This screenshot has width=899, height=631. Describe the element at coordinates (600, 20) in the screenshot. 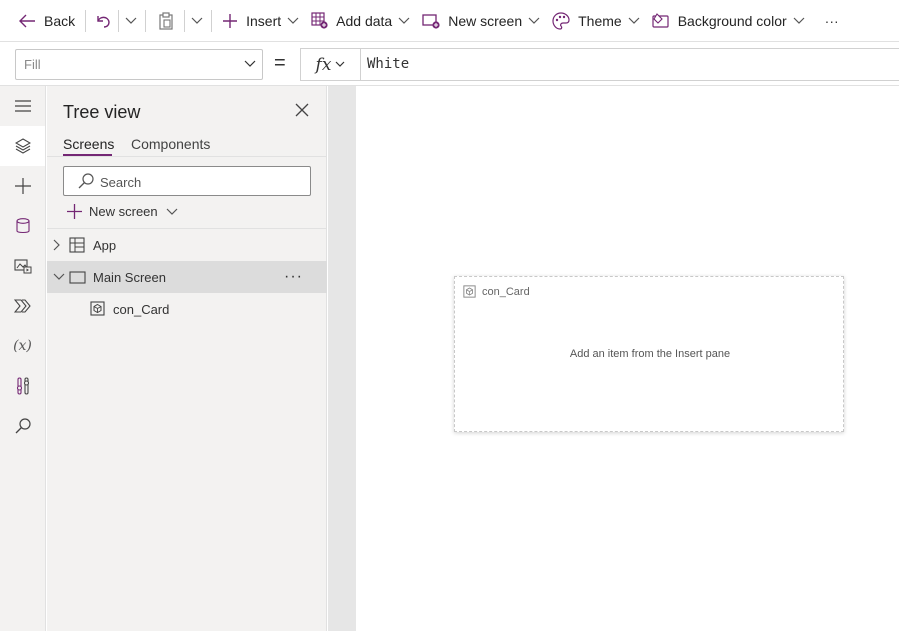

I see `theme-label: Theme` at that location.